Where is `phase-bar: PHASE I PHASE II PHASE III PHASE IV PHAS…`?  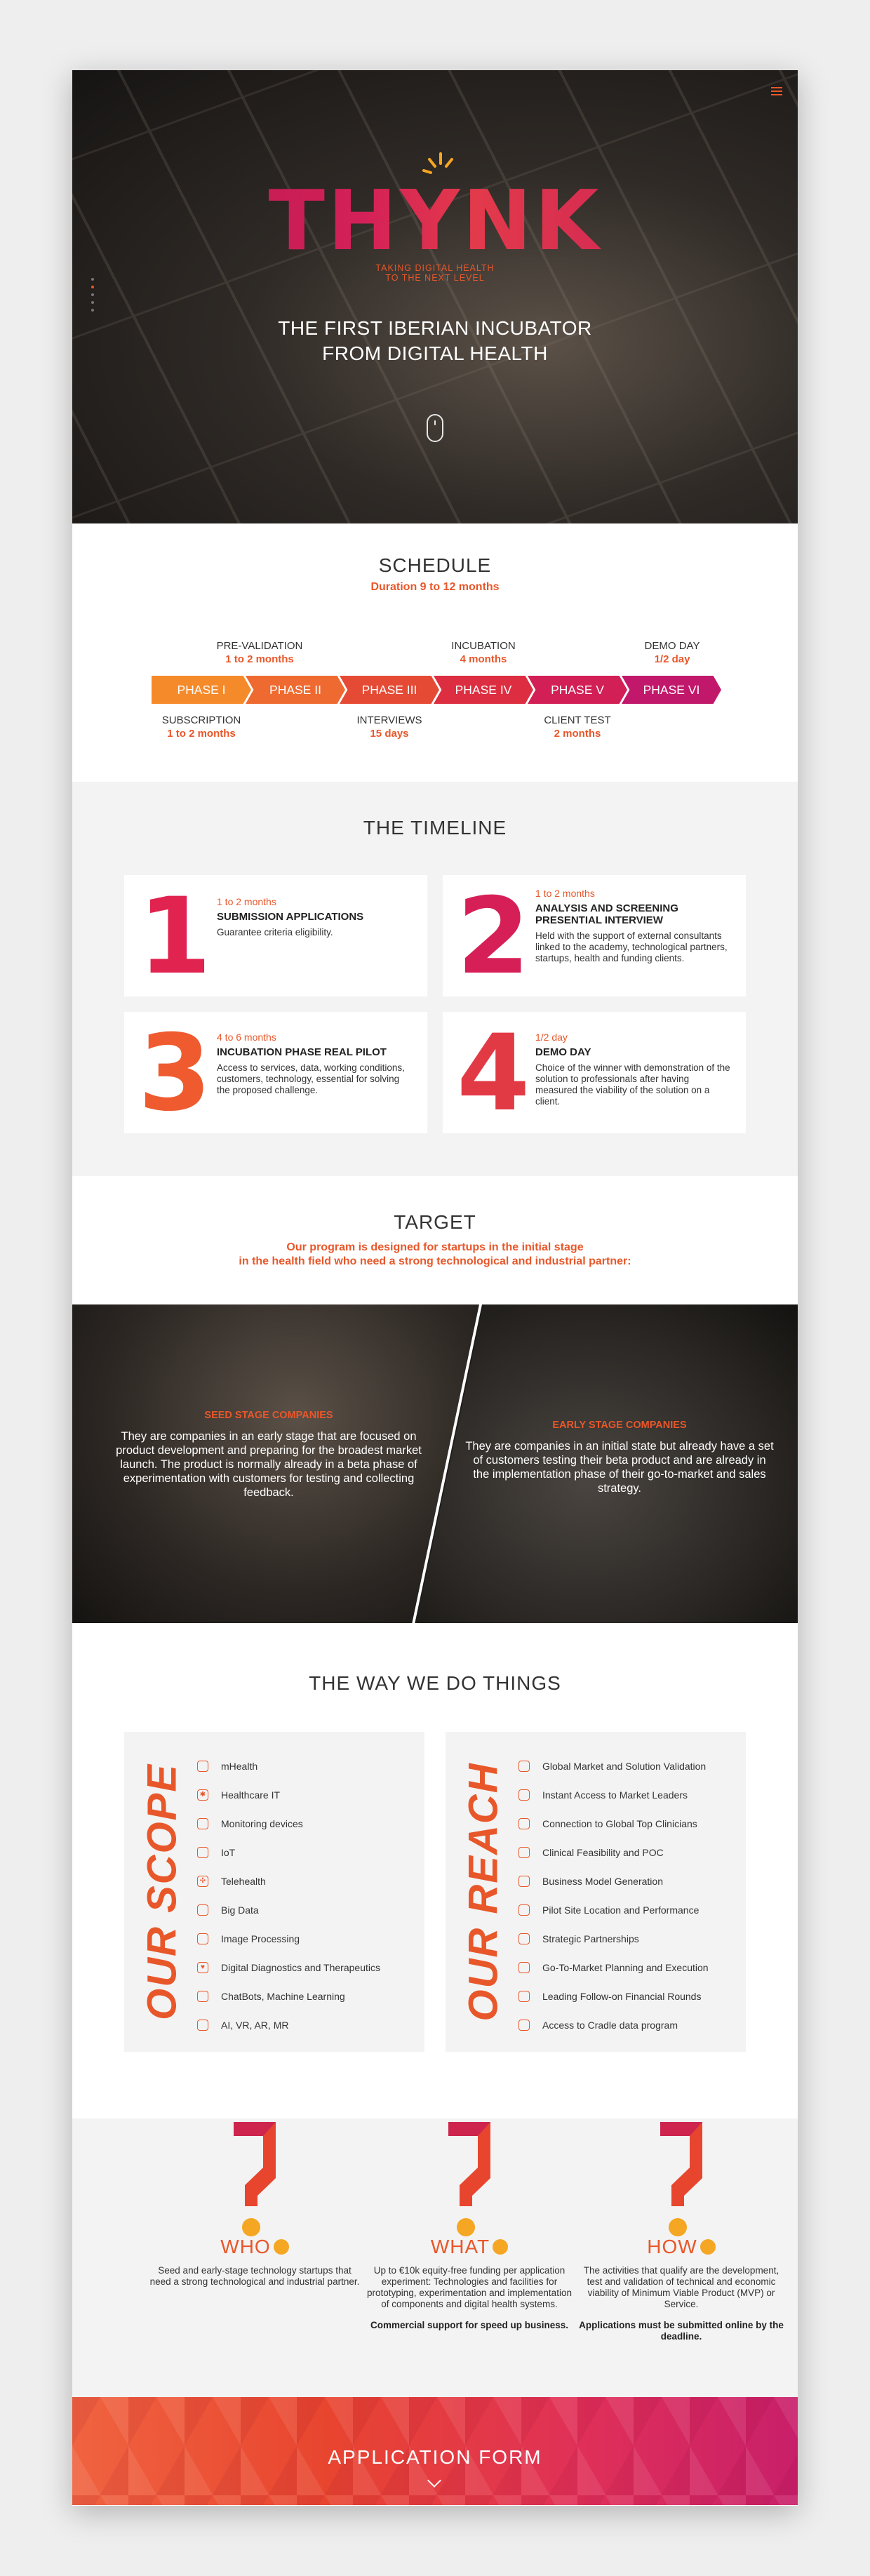
phase-bar: PHASE I PHASE II PHASE III PHASE IV PHAS… is located at coordinates (447, 690).